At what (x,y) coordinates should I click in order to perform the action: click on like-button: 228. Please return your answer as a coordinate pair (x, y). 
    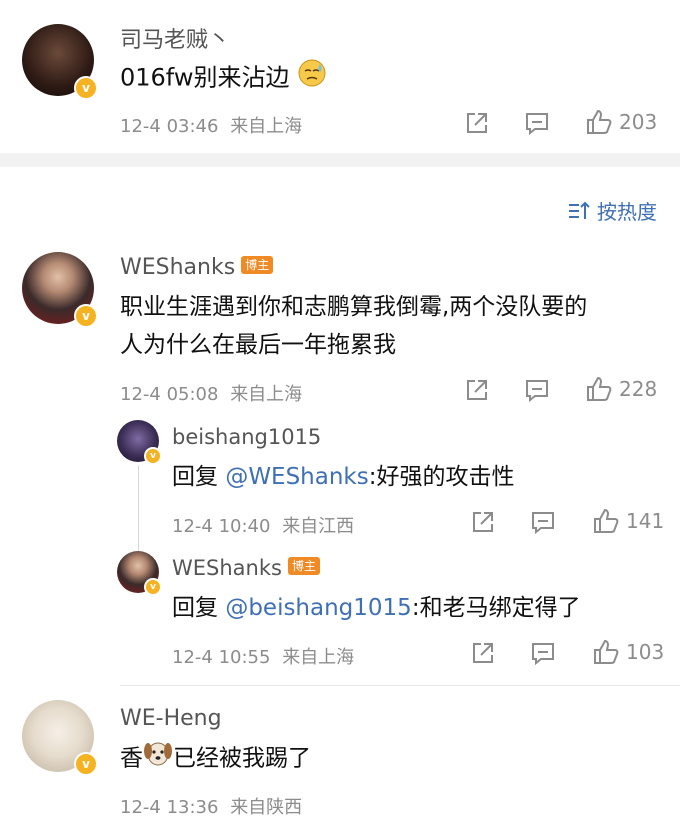
    Looking at the image, I should click on (621, 389).